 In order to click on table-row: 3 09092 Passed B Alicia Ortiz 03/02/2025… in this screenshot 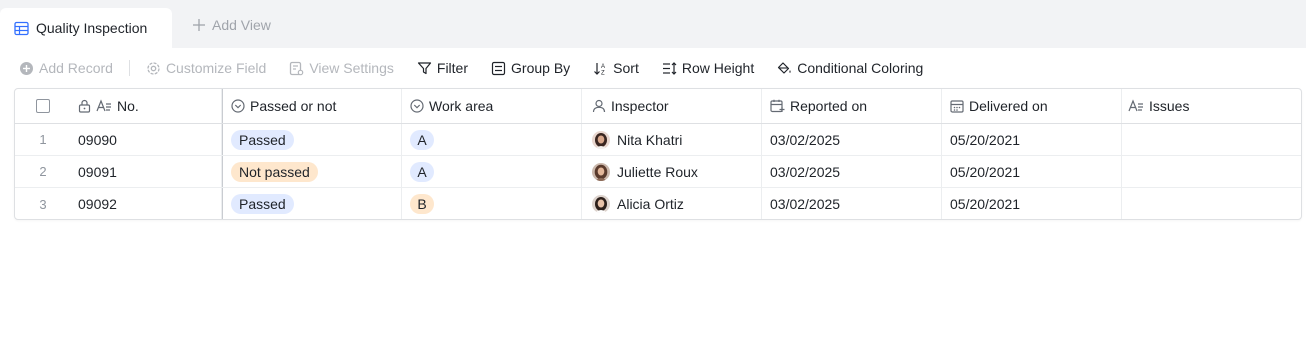, I will do `click(658, 203)`.